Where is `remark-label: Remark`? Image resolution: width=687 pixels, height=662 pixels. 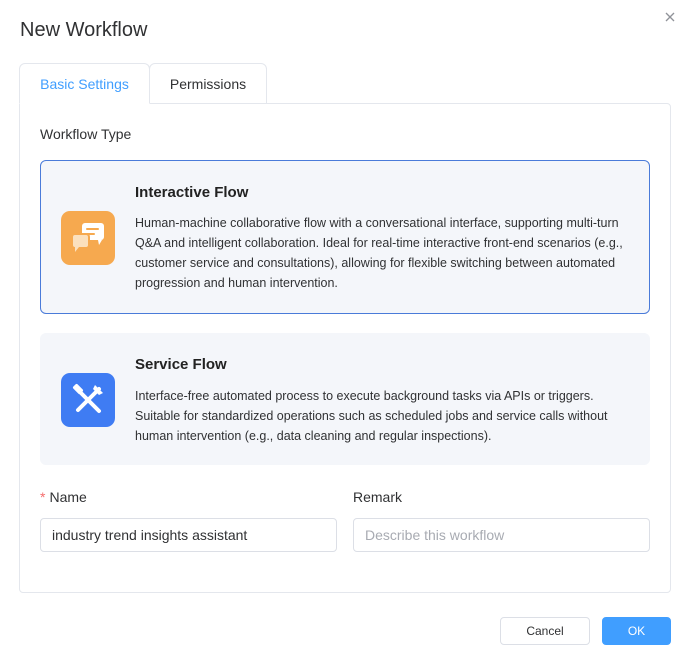 remark-label: Remark is located at coordinates (378, 497).